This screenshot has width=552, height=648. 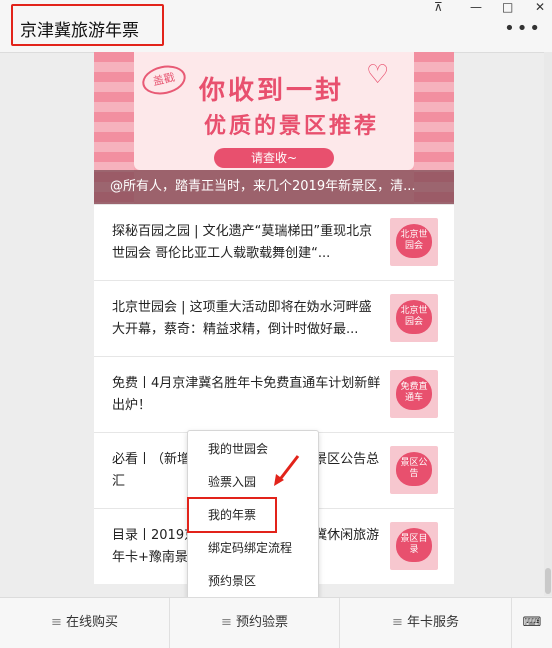 I want to click on heart-icon: ♡, so click(x=378, y=75).